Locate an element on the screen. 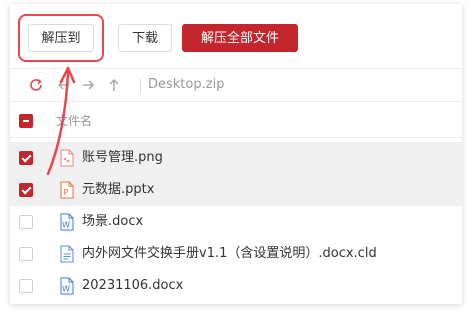  extract-all-button: 解压全部文件 is located at coordinates (240, 38).